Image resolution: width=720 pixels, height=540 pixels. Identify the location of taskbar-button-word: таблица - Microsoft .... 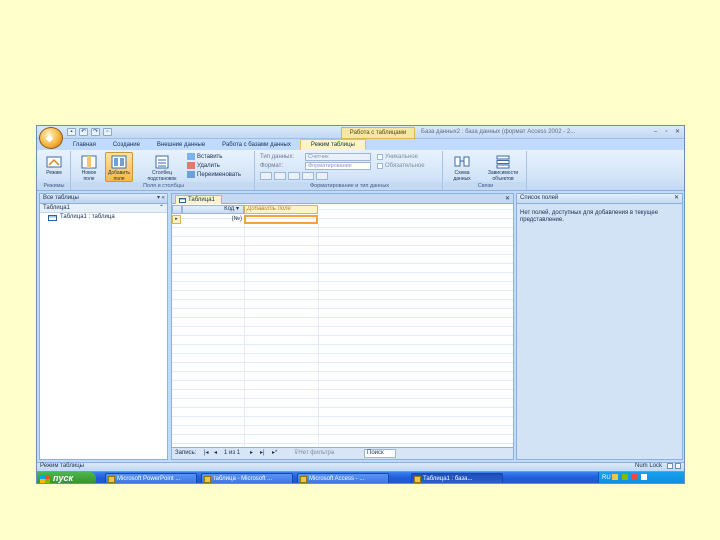
(247, 478).